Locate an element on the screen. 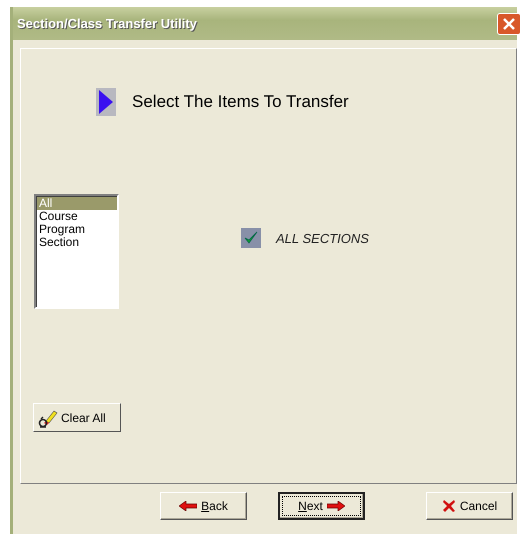 The height and width of the screenshot is (534, 527). close-button is located at coordinates (509, 23).